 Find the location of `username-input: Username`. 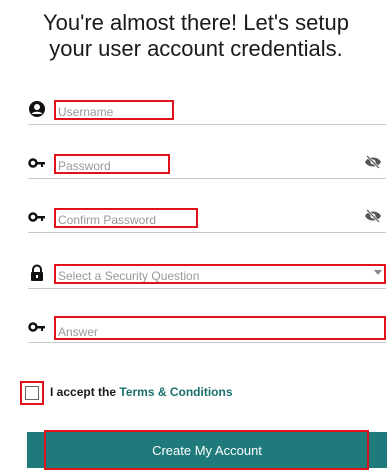

username-input: Username is located at coordinates (114, 110).